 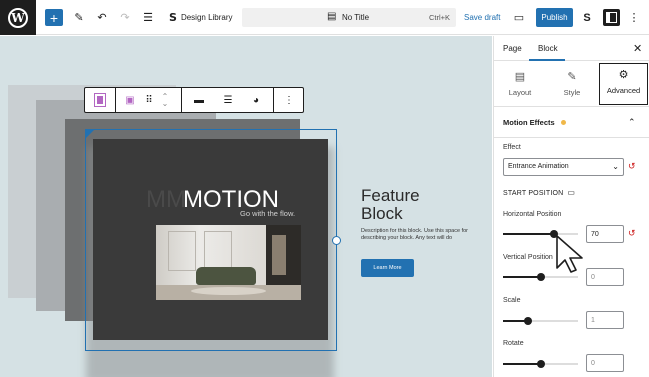 I want to click on publish-button: Publish, so click(x=554, y=17).